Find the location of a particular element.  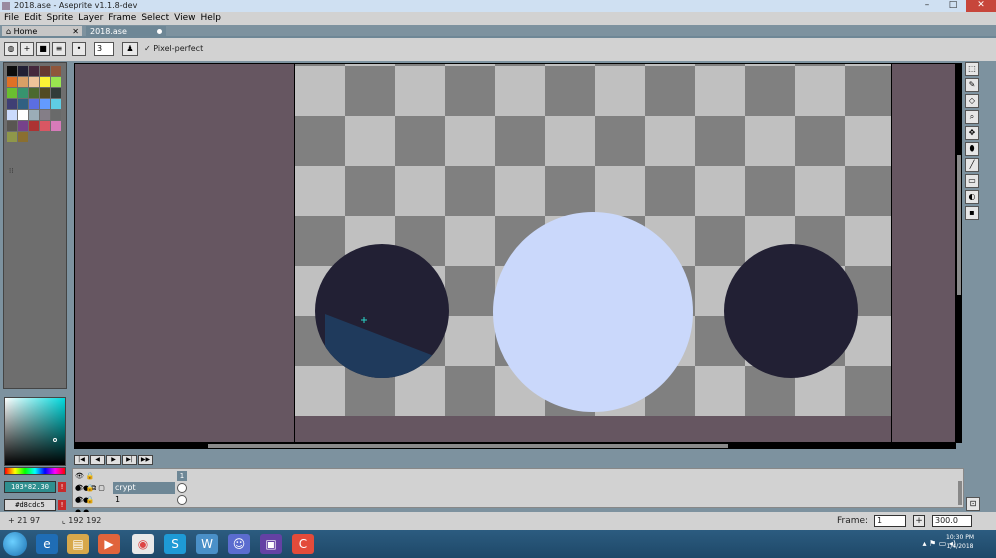

chrome-icon: ◉ is located at coordinates (143, 544).